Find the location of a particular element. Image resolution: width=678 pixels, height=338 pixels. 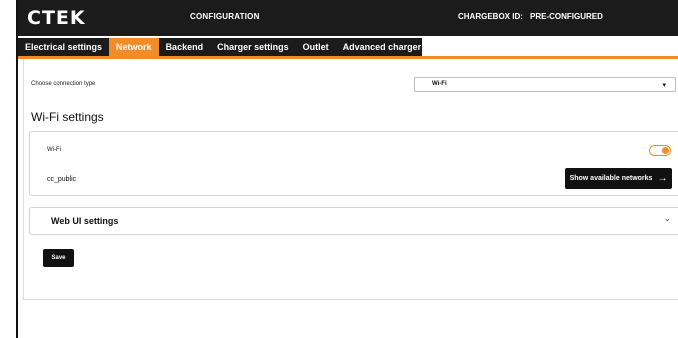

chargebox-id-label: CHARGEBOX ID: is located at coordinates (490, 16).